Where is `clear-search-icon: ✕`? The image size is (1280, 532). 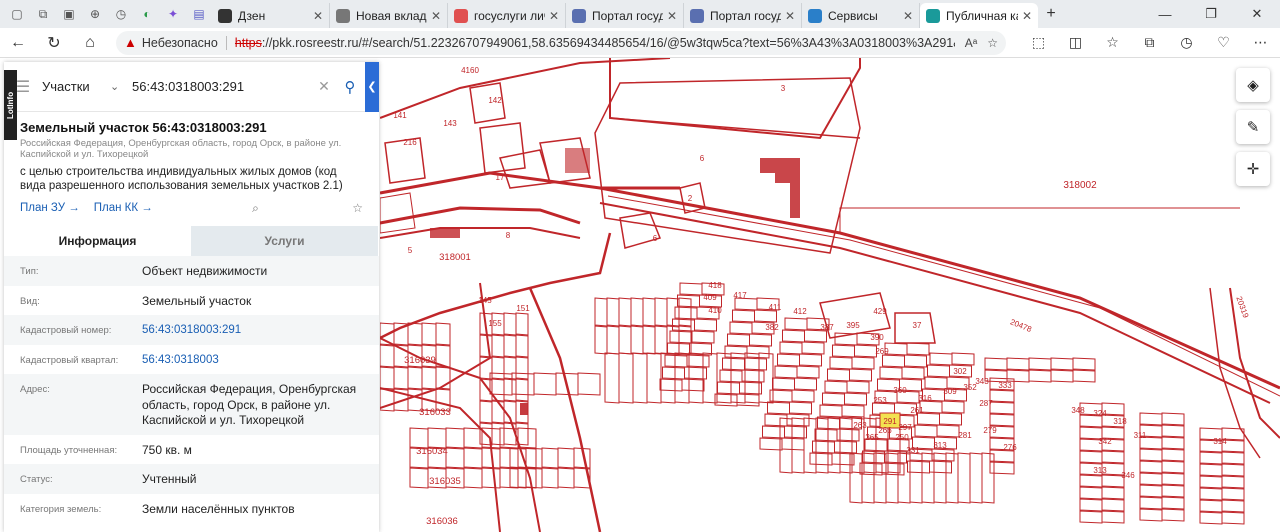
clear-search-icon: ✕ is located at coordinates (324, 86).